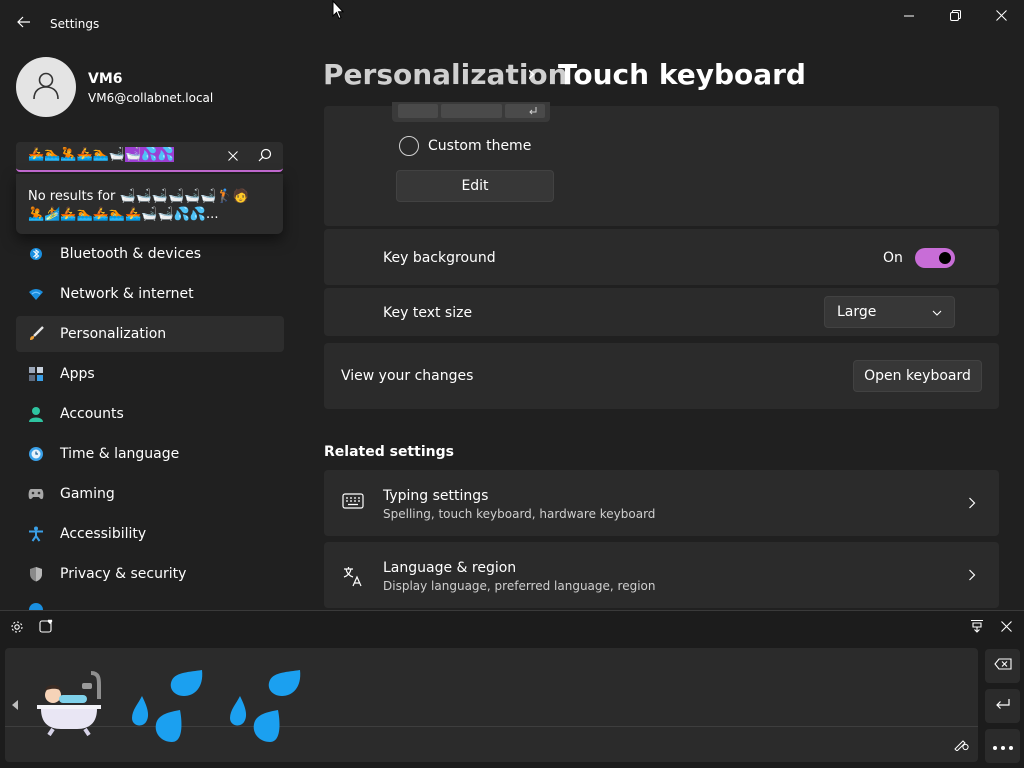 Image resolution: width=1024 pixels, height=768 pixels. I want to click on user-name: VM6, so click(105, 79).